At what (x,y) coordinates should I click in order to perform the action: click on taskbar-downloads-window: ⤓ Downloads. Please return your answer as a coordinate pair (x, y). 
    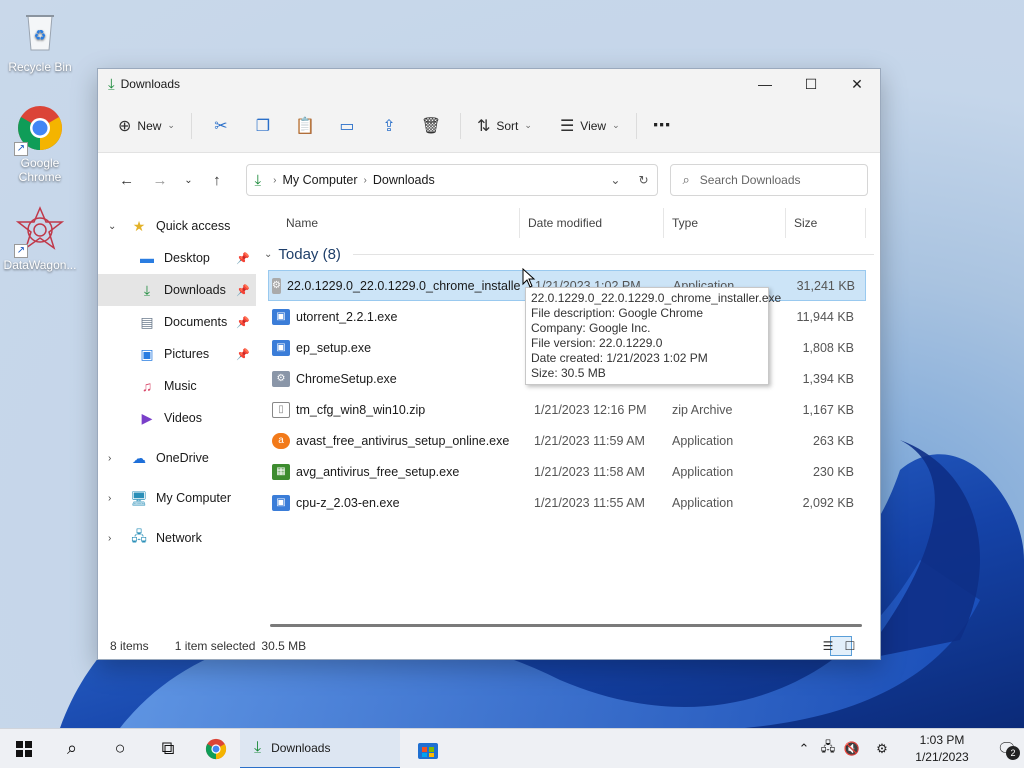
    Looking at the image, I should click on (320, 748).